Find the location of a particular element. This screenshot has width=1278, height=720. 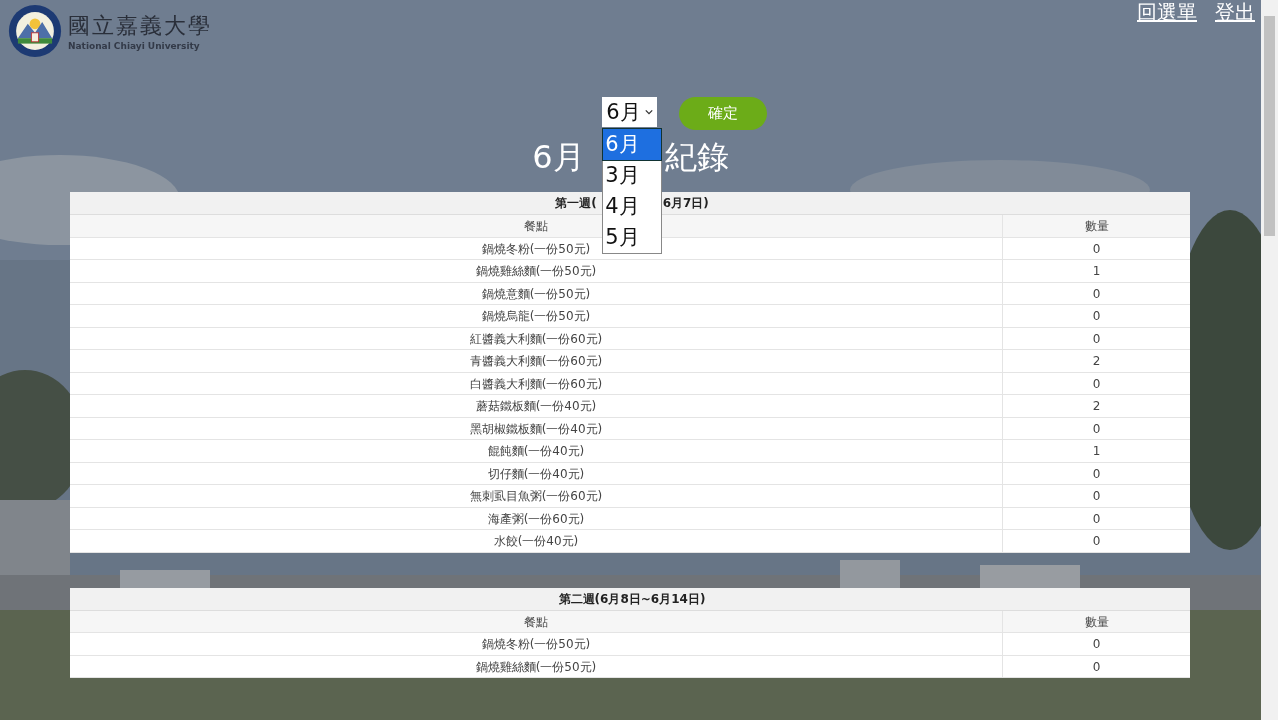

meal-name: 白醬義大利麵(一份60元) is located at coordinates (536, 383).